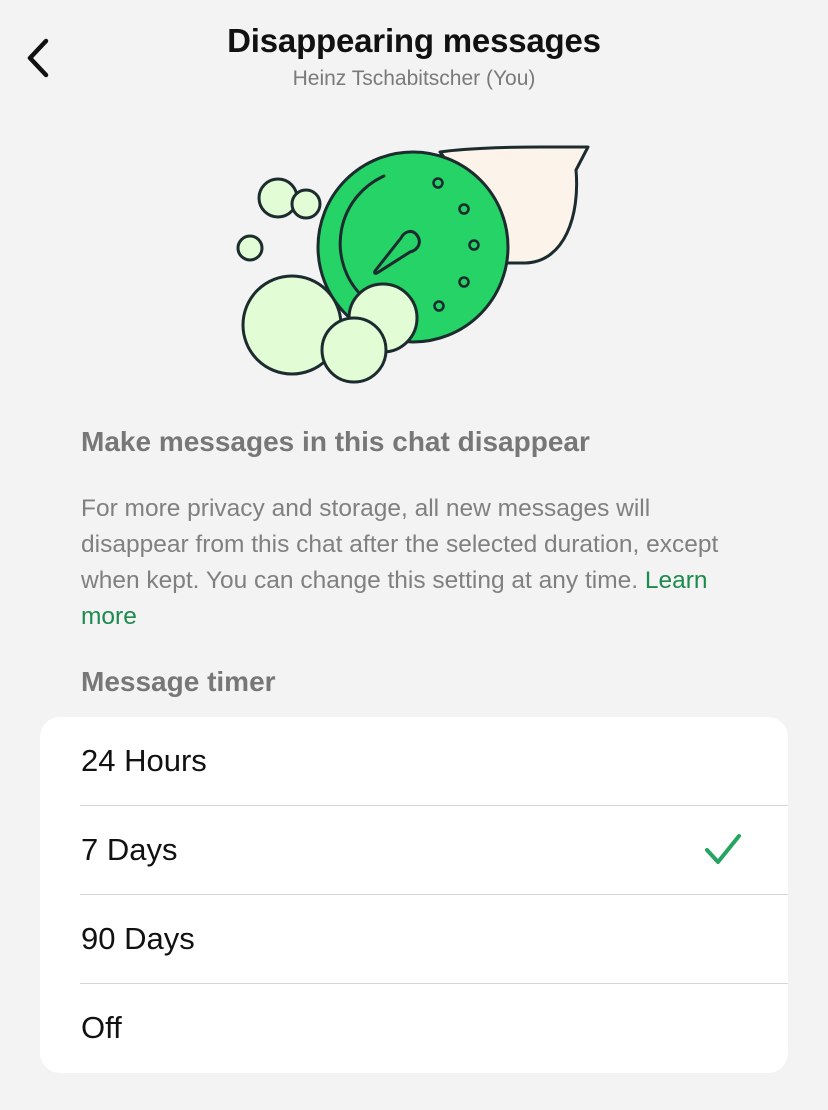  I want to click on timer-option-90-days: 90 Days, so click(414, 939).